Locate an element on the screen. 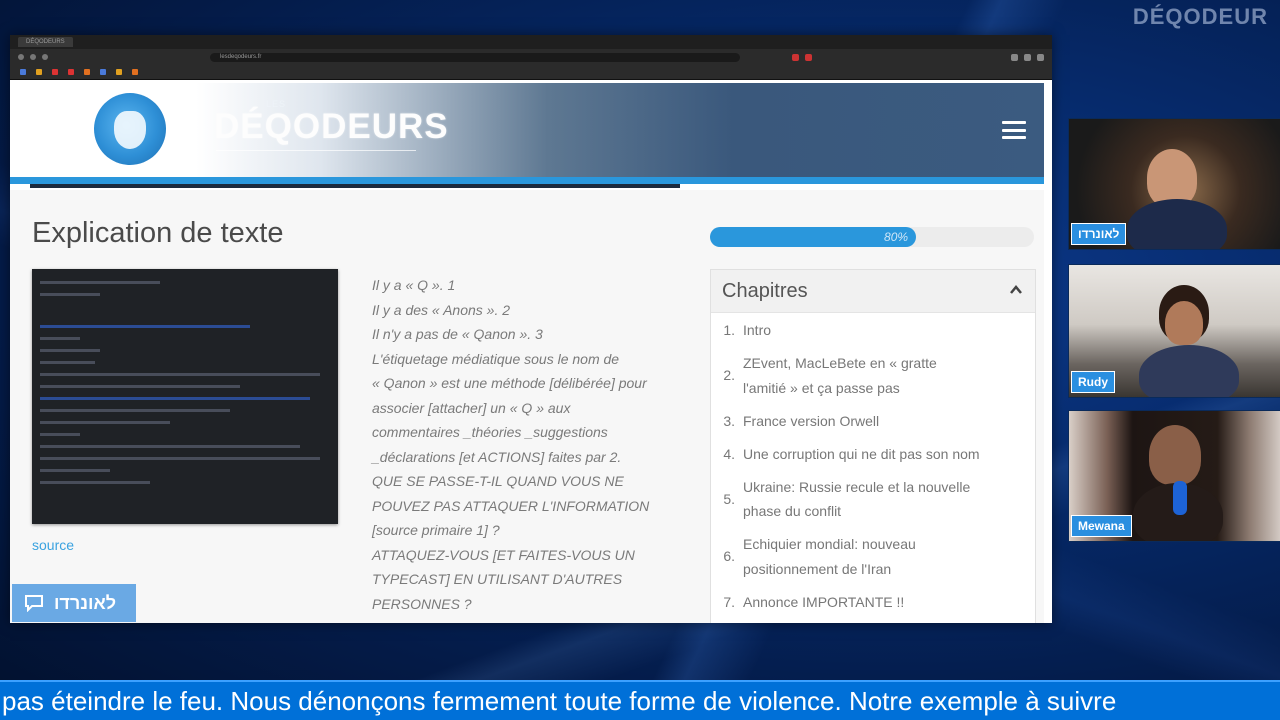  webcam-feed: לאונרדו is located at coordinates (1174, 184).